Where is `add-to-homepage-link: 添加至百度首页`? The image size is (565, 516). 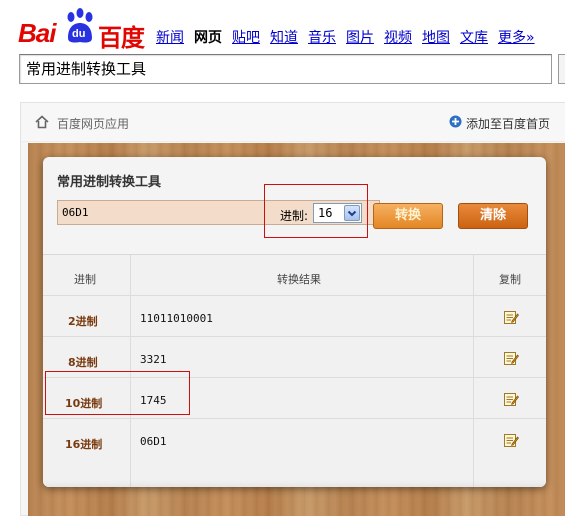 add-to-homepage-link: 添加至百度首页 is located at coordinates (508, 123).